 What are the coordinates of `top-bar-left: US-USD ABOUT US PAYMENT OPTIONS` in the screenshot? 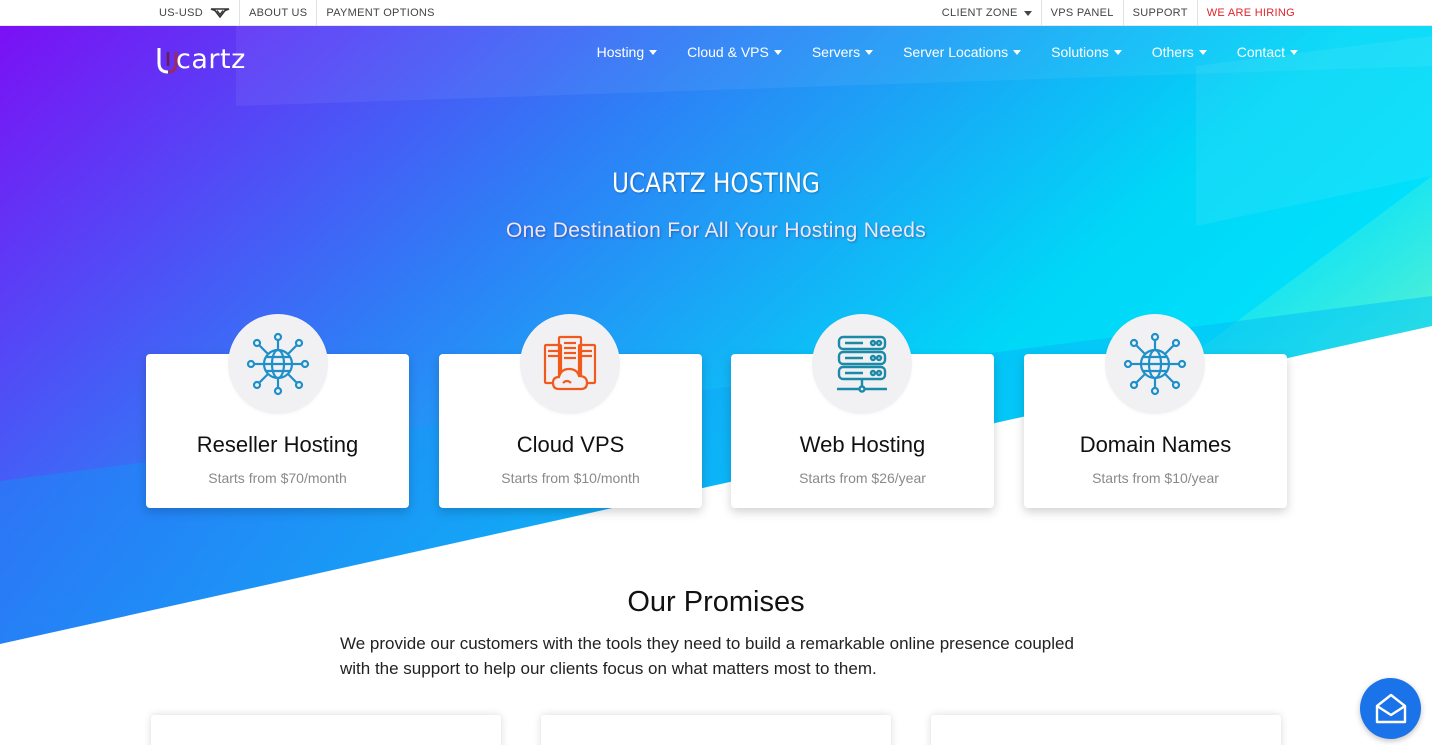 It's located at (297, 13).